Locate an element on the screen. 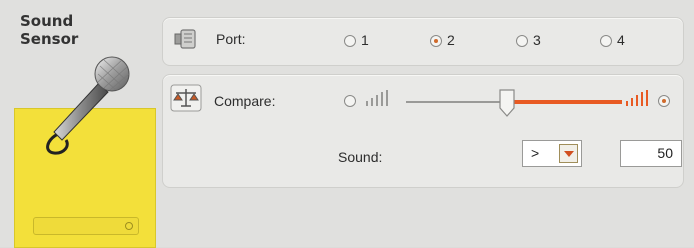  volume-high-icon is located at coordinates (637, 98).